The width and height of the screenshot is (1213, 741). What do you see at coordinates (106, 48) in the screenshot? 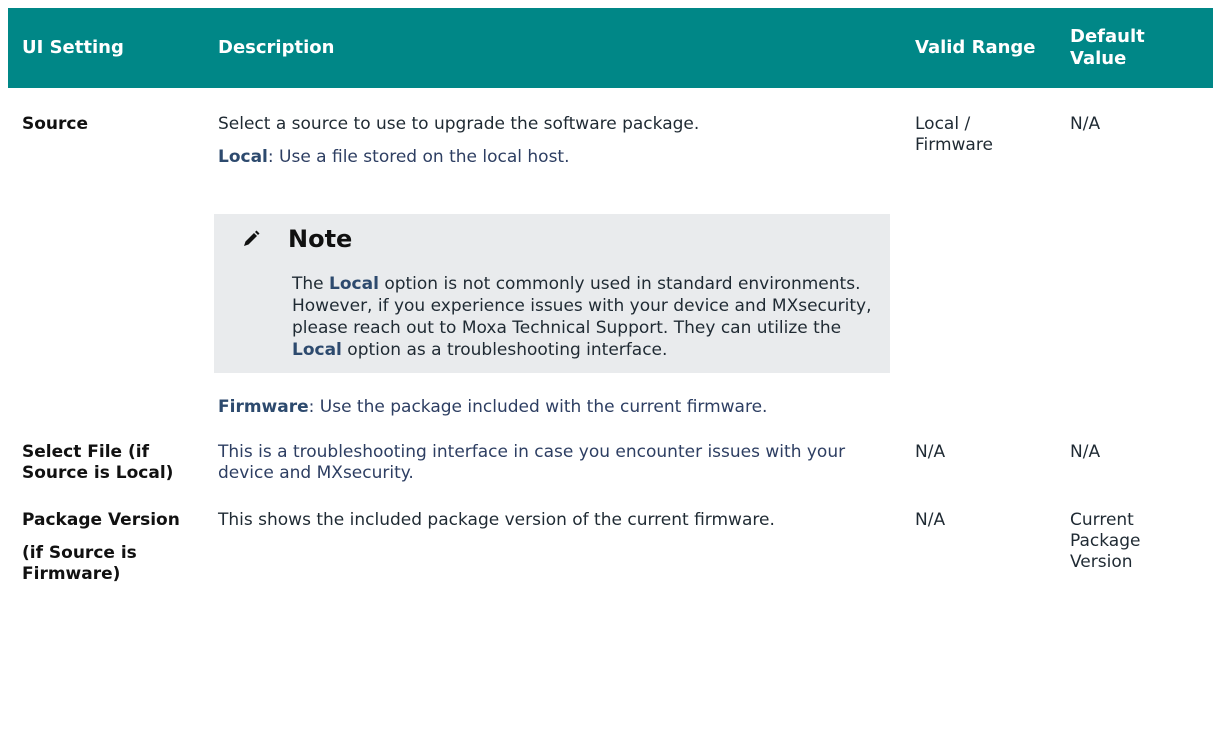
I see `header-ui-setting: UI Setting` at bounding box center [106, 48].